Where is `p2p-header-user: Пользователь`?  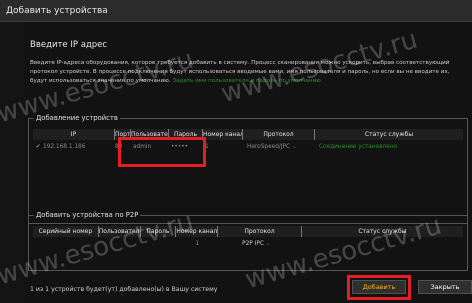 p2p-header-user: Пользователь is located at coordinates (120, 231).